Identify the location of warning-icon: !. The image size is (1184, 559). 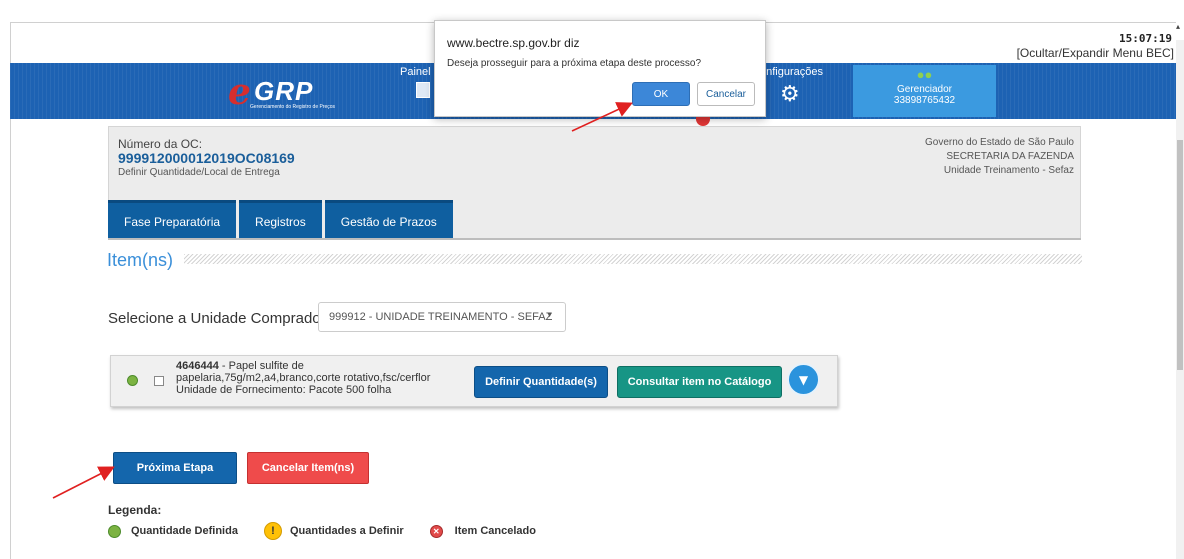
(272, 531).